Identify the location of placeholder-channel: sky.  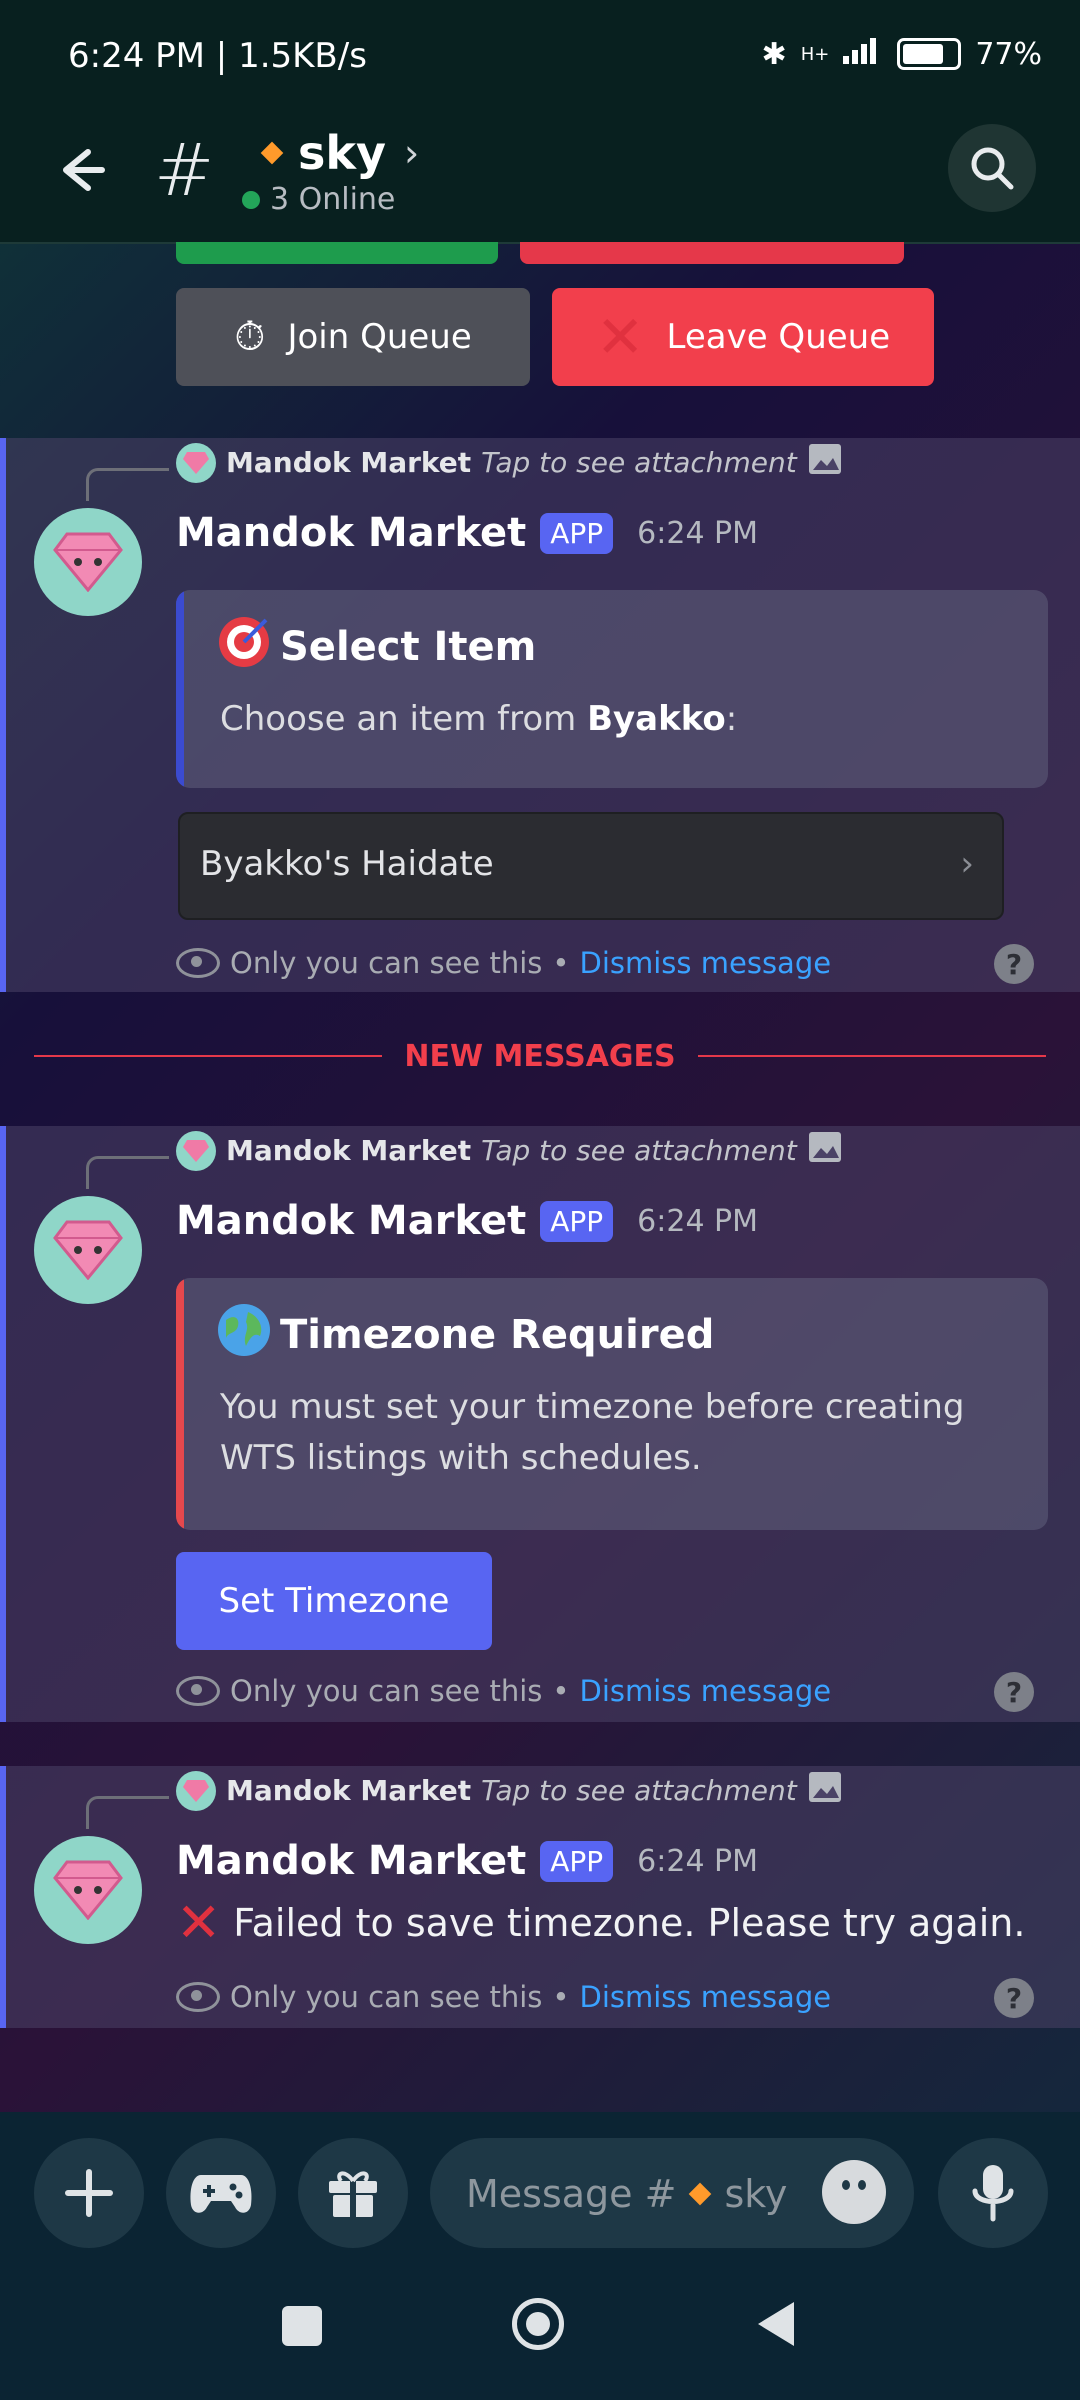
(756, 2194).